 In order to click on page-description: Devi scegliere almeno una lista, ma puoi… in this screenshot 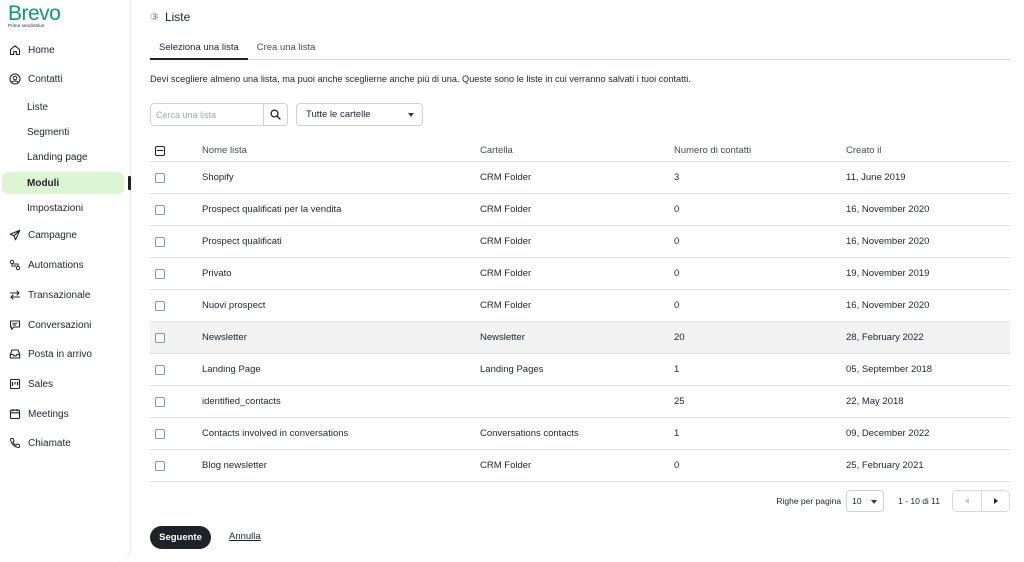, I will do `click(420, 79)`.